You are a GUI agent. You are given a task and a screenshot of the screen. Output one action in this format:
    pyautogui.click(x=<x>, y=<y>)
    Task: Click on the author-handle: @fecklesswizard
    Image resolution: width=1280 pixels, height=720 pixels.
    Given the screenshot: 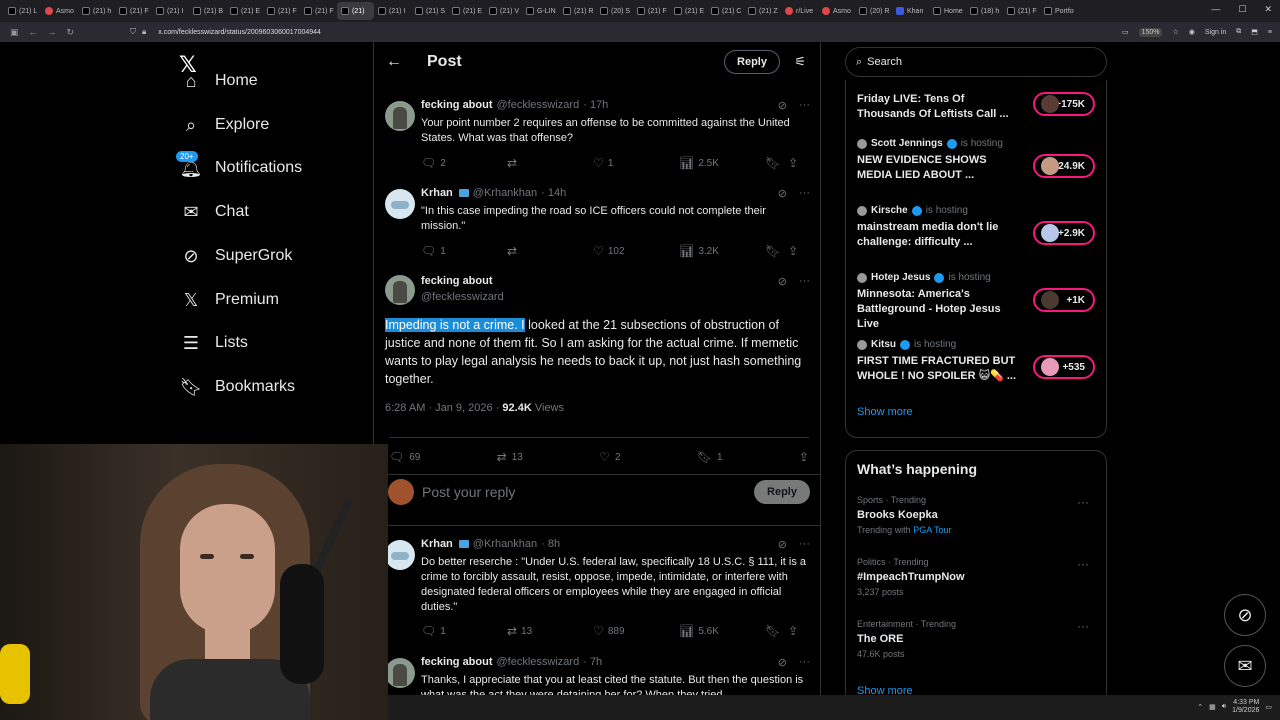 What is the action you would take?
    pyautogui.click(x=538, y=662)
    